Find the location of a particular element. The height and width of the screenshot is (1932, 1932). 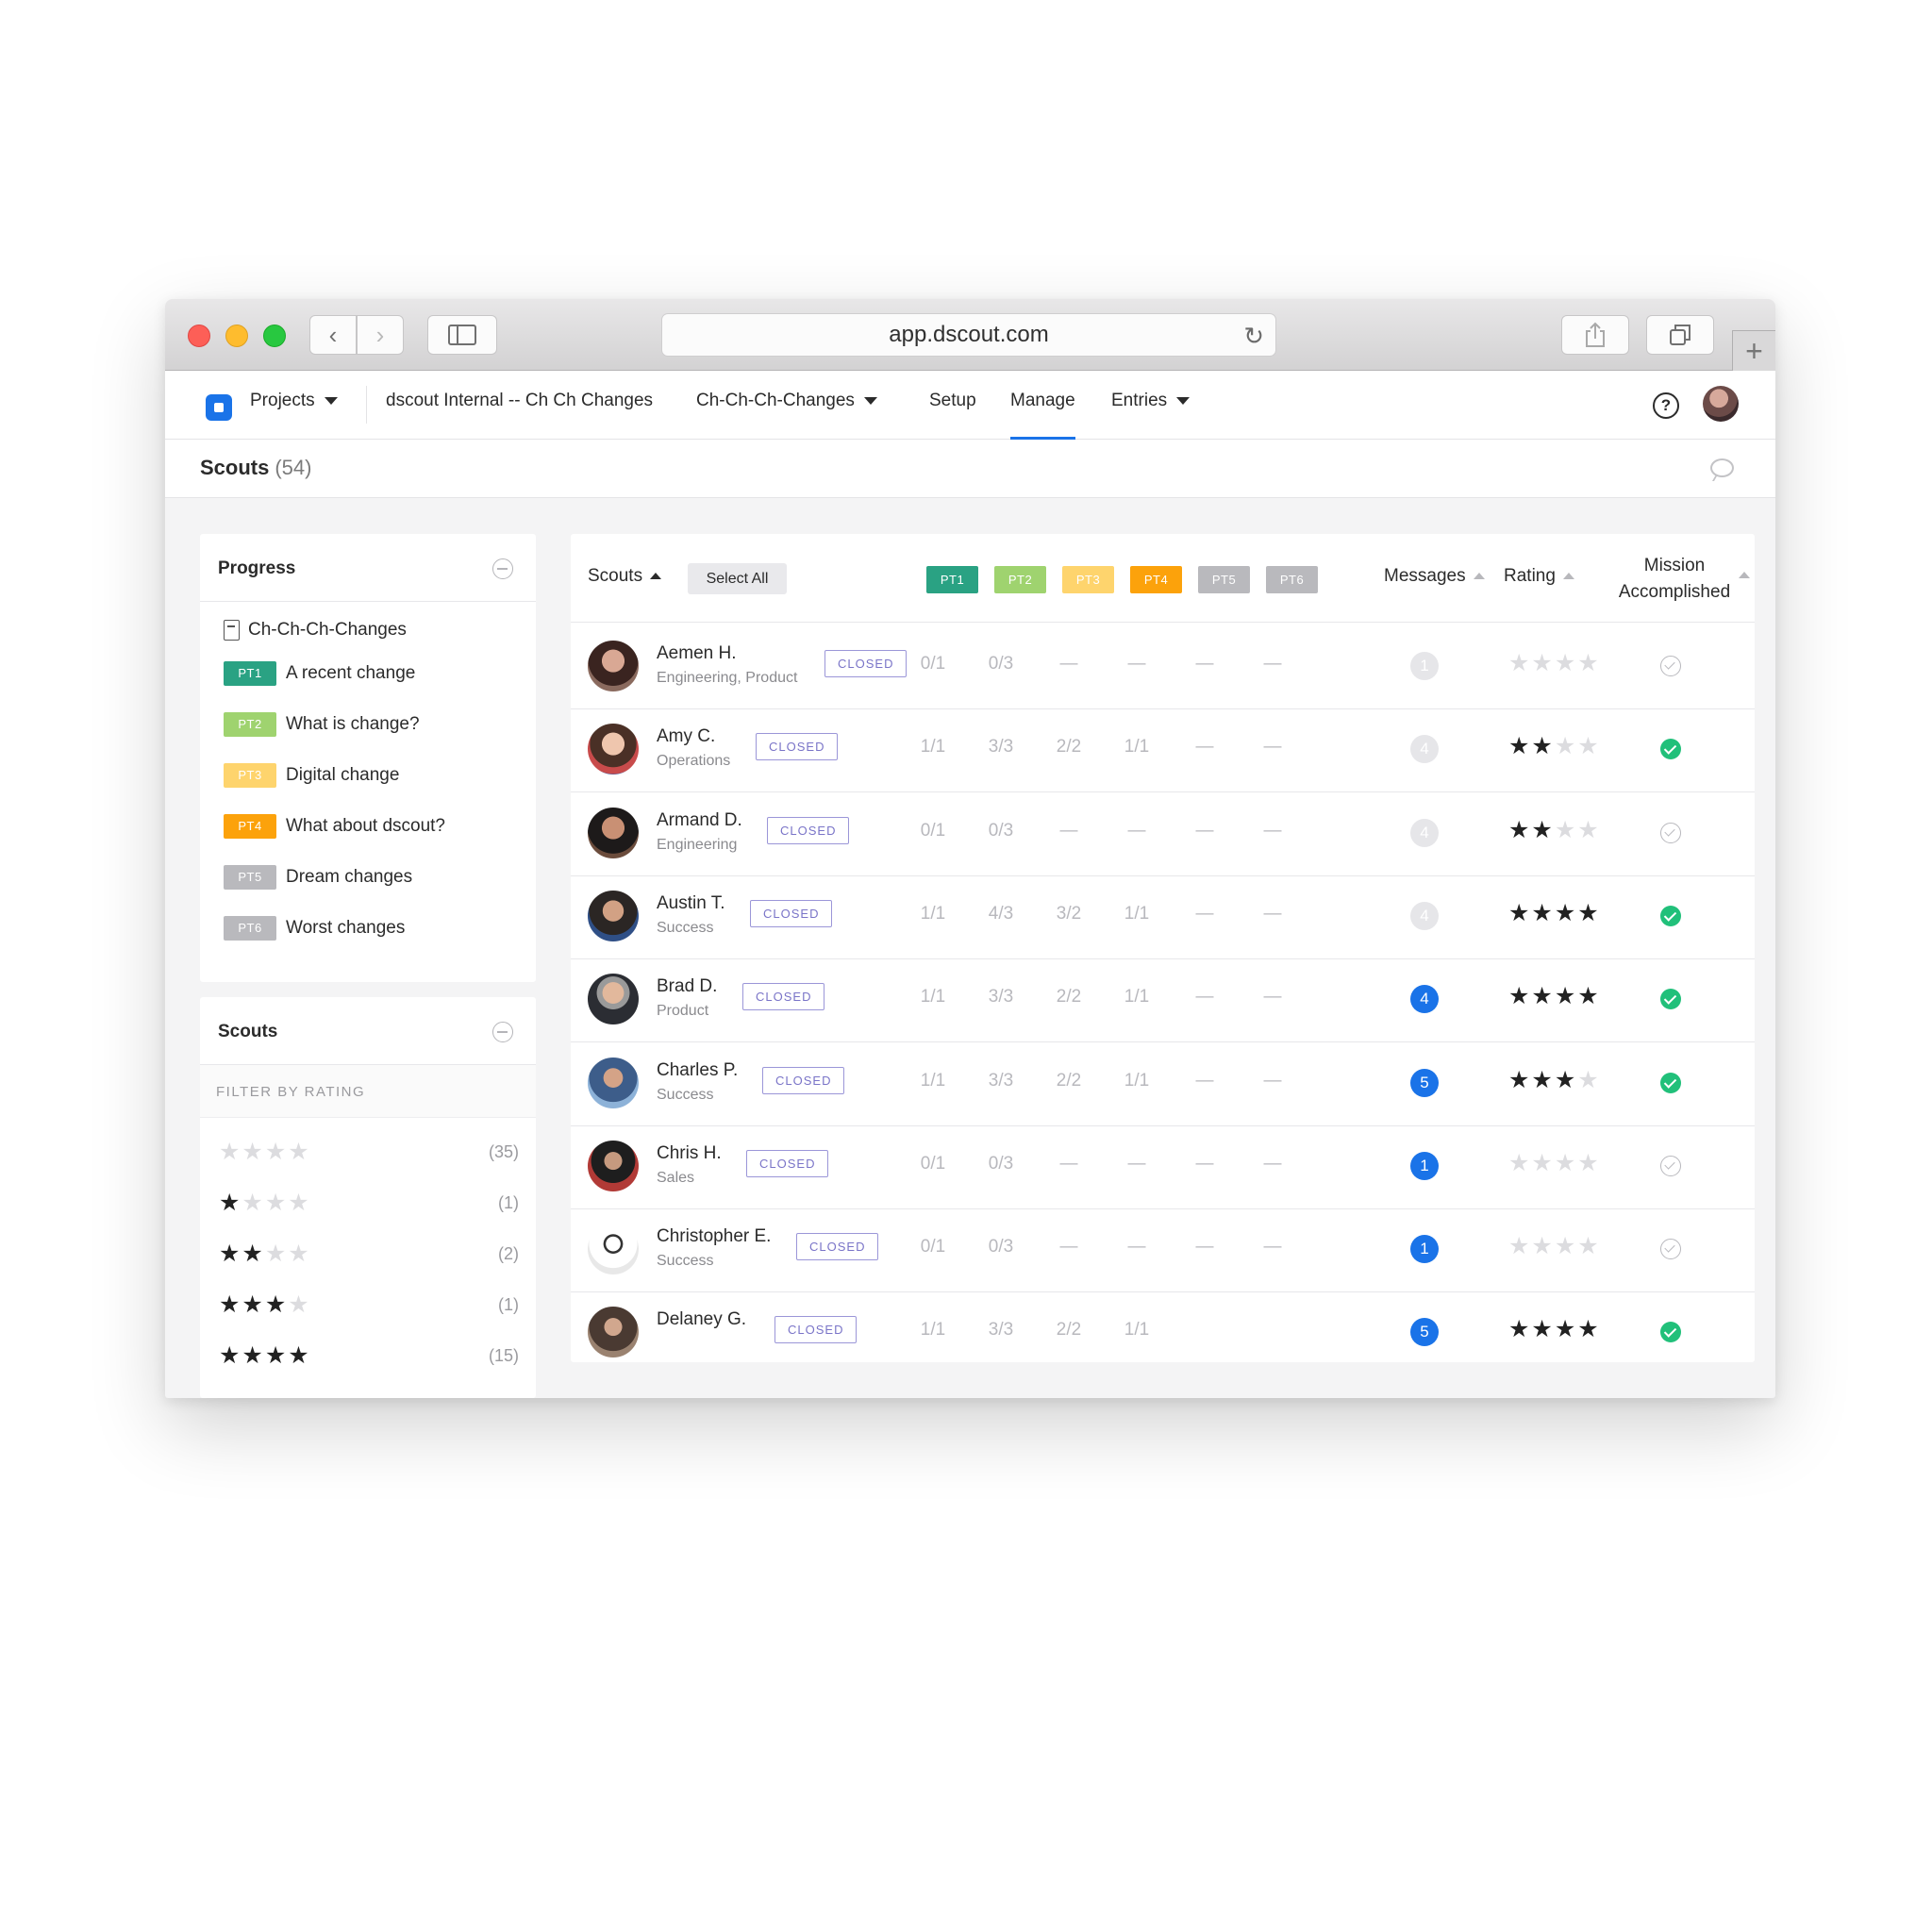

table-row: Delaney G. CLOSED 1/1 3/3 2/2 1/1 5 ★★★★ is located at coordinates (1163, 1326).